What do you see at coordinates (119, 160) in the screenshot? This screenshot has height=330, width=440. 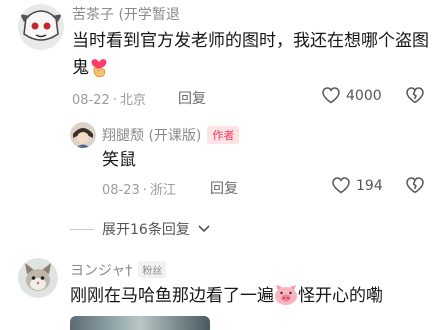 I see `comment-text: 笑鼠` at bounding box center [119, 160].